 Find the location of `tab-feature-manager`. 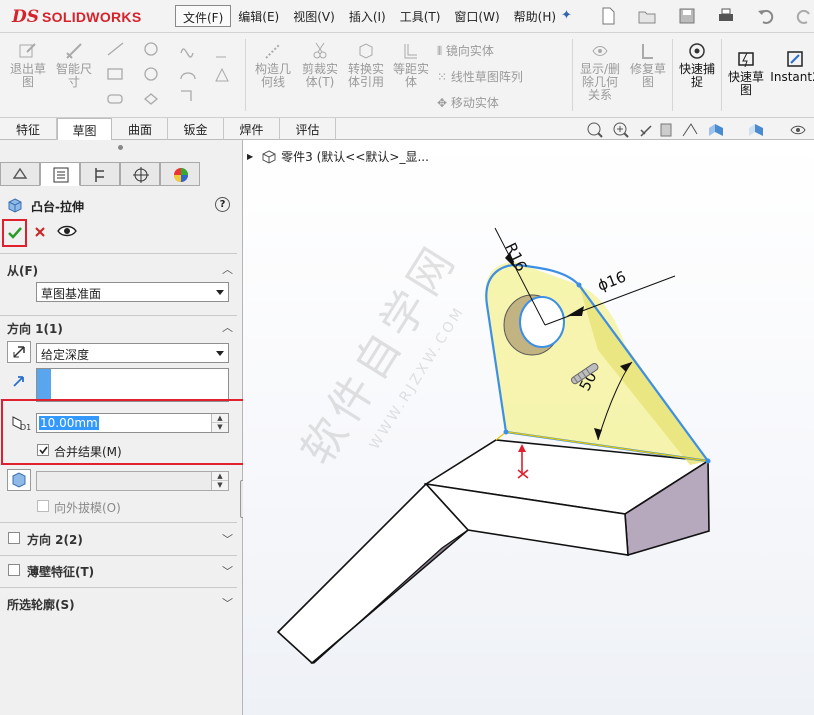

tab-feature-manager is located at coordinates (20, 174).